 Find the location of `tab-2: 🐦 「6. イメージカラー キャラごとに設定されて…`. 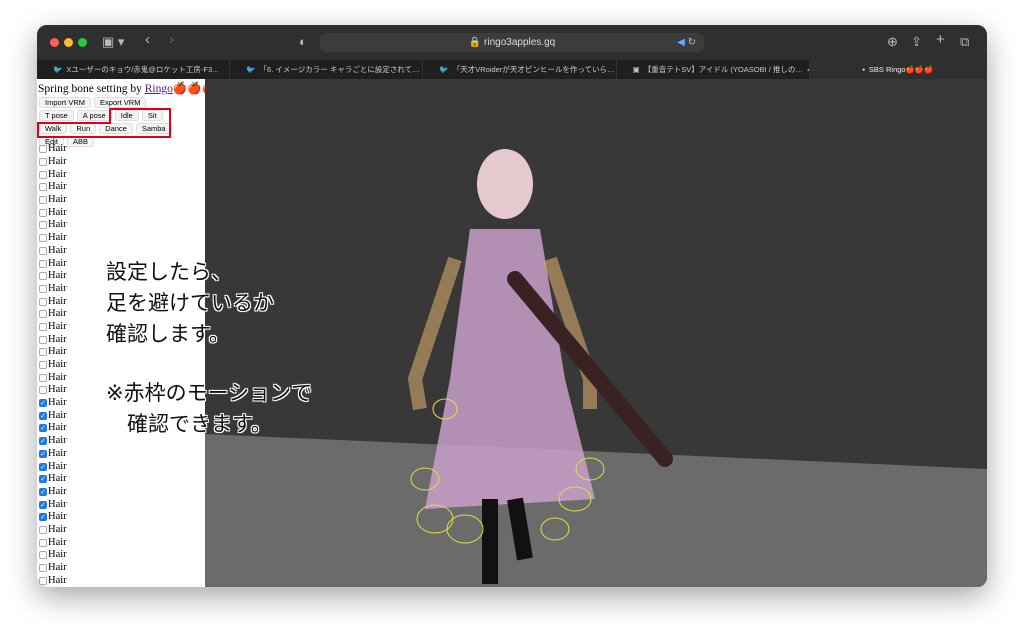

tab-2: 🐦 「6. イメージカラー キャラごとに設定されて… is located at coordinates (327, 69).